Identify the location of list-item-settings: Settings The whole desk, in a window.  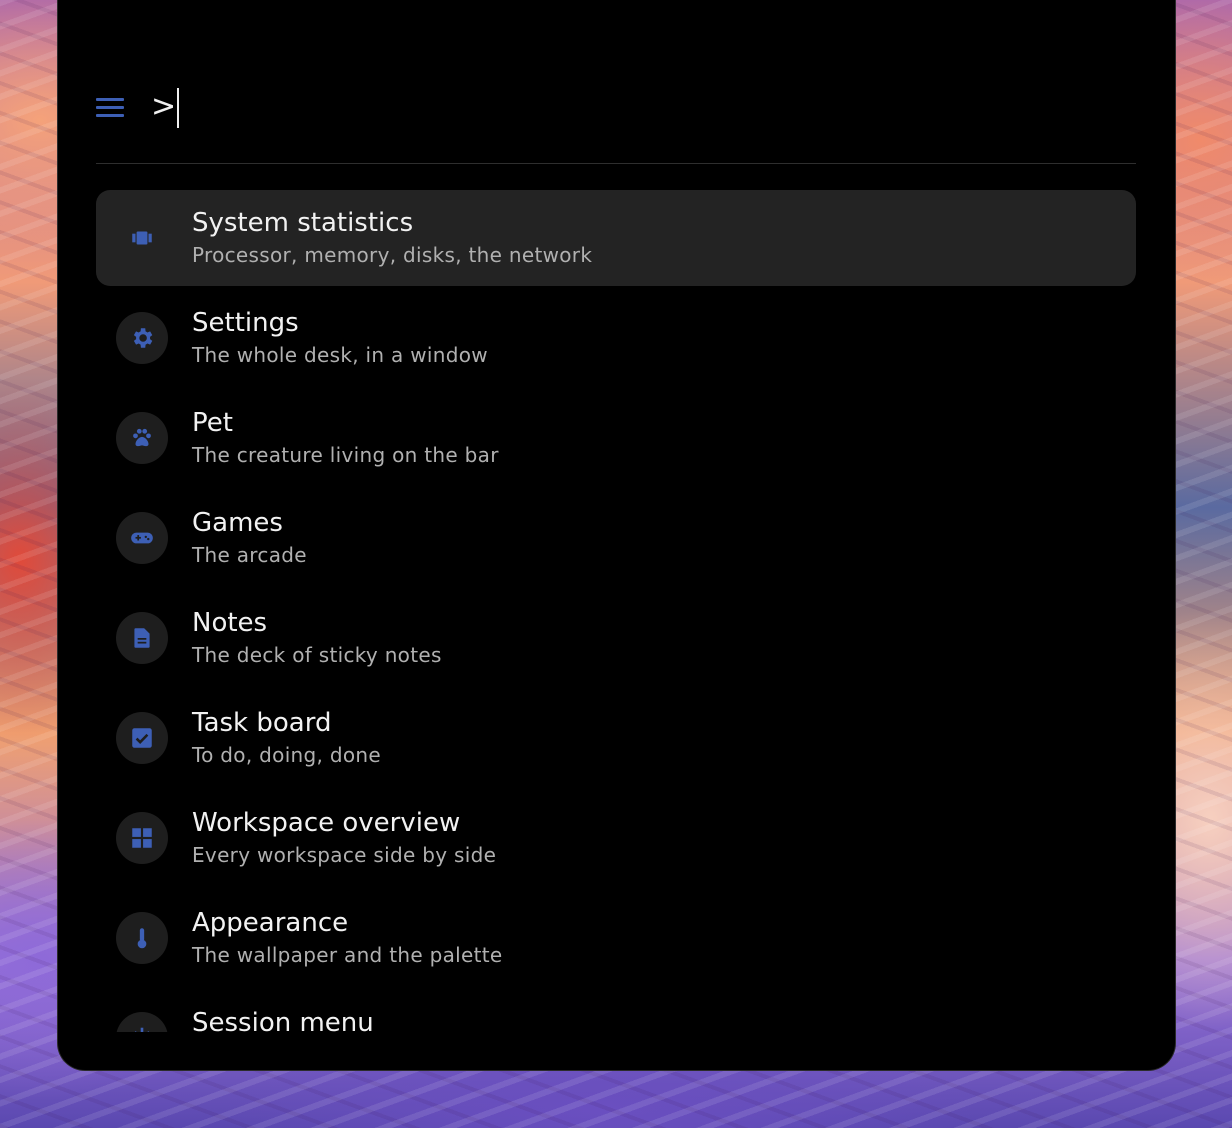
(616, 338).